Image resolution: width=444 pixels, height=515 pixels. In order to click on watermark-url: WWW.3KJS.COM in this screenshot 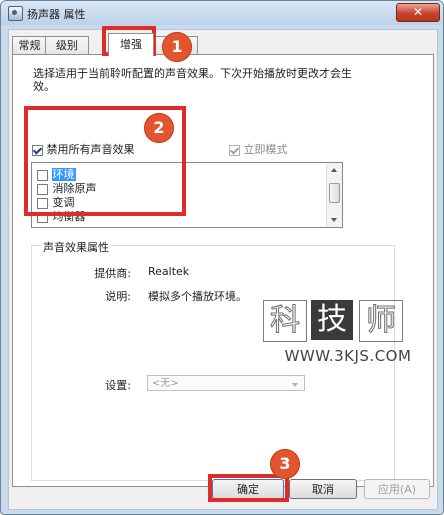, I will do `click(348, 356)`.